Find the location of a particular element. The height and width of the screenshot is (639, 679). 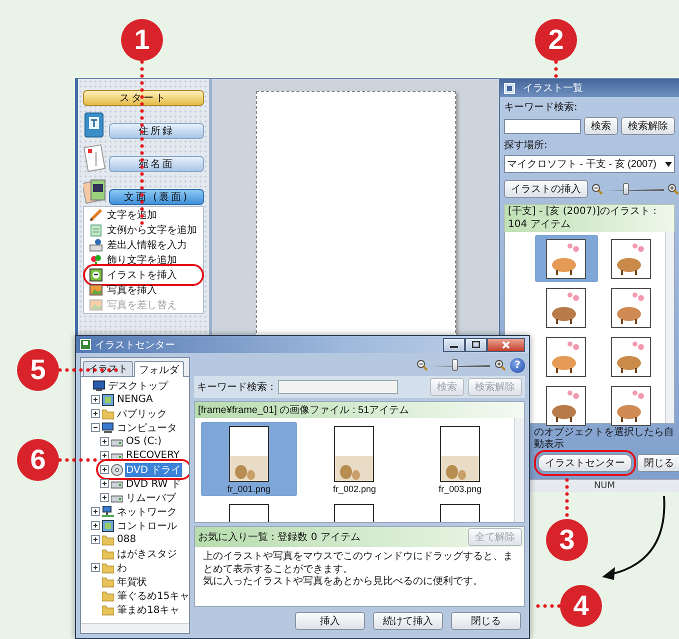

location-dropdown: マイクロソフト - 干支 - 亥 (2007) is located at coordinates (589, 164).